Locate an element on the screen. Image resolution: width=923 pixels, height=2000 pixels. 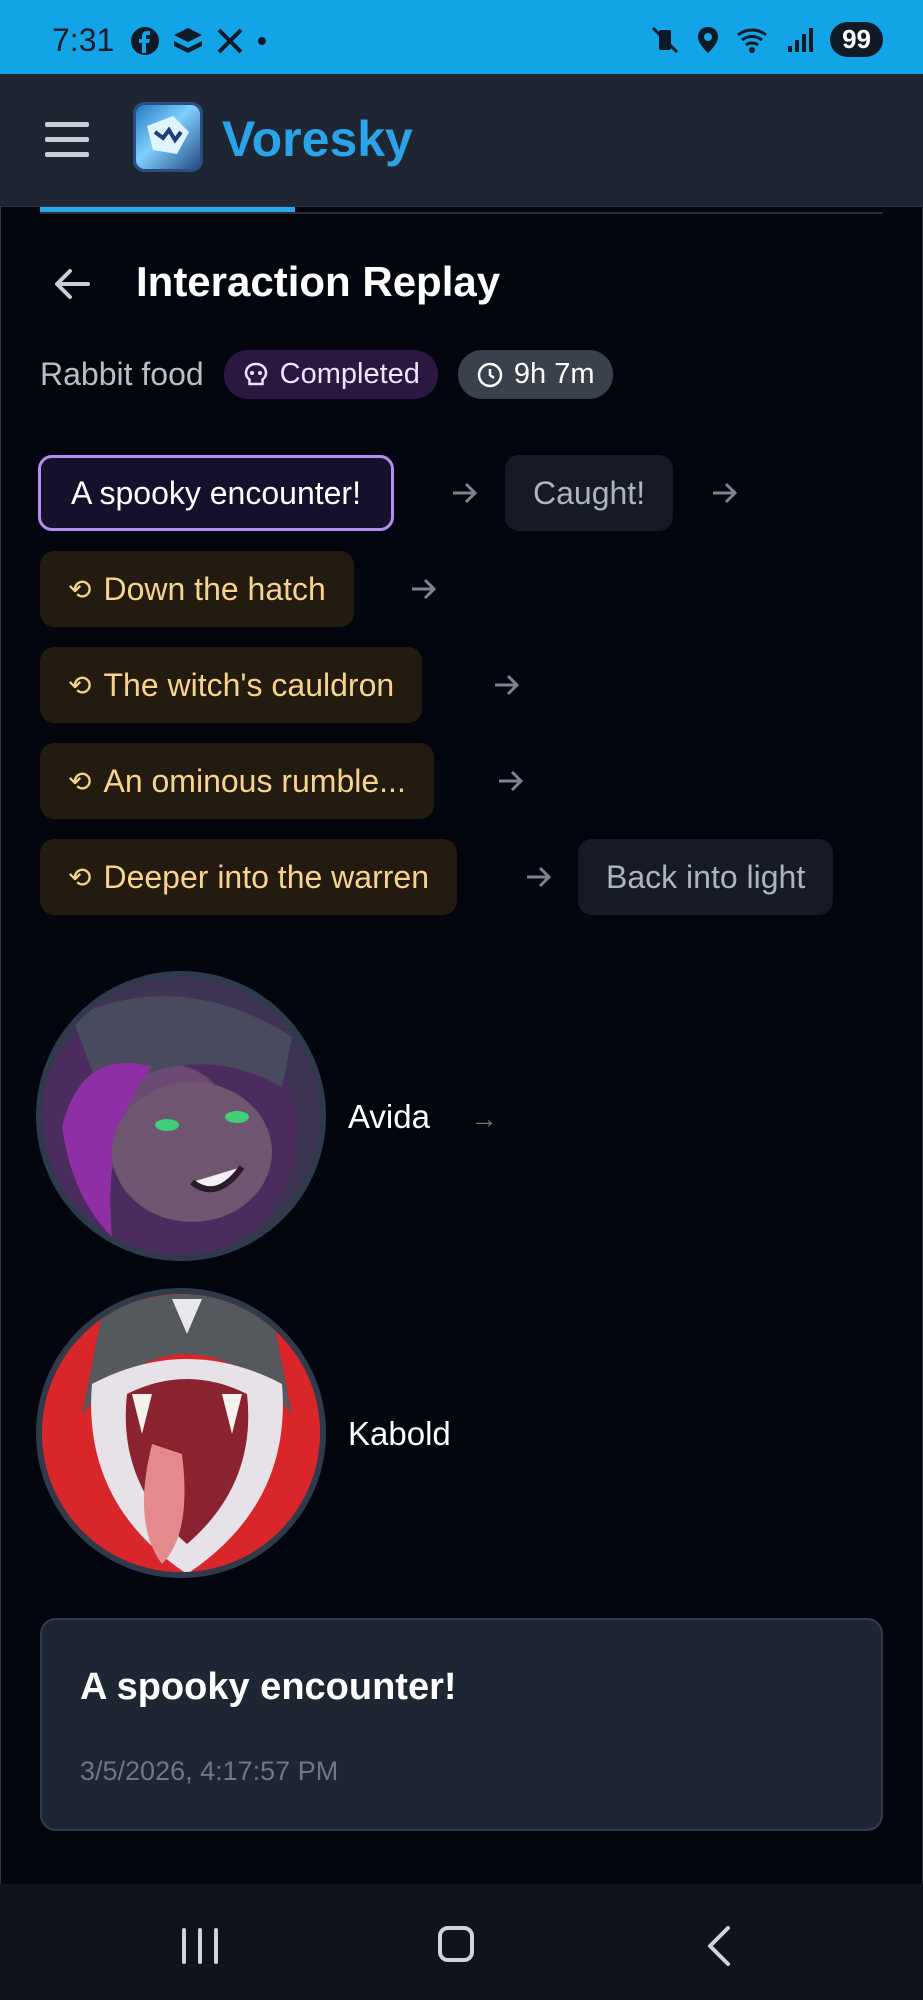
layers-icon is located at coordinates (188, 40).